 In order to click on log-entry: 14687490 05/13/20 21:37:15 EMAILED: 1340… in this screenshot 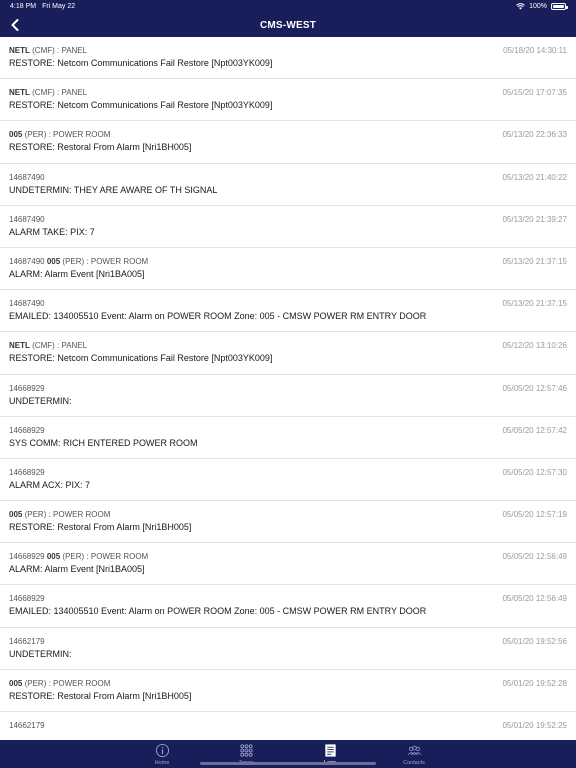, I will do `click(288, 311)`.